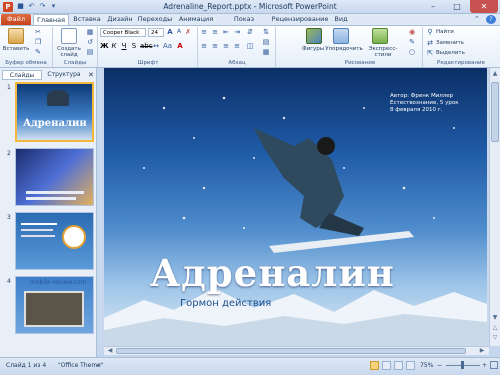 This screenshot has width=500, height=375. What do you see at coordinates (225, 304) in the screenshot?
I see `slide-subtitle: Гормон действия` at bounding box center [225, 304].